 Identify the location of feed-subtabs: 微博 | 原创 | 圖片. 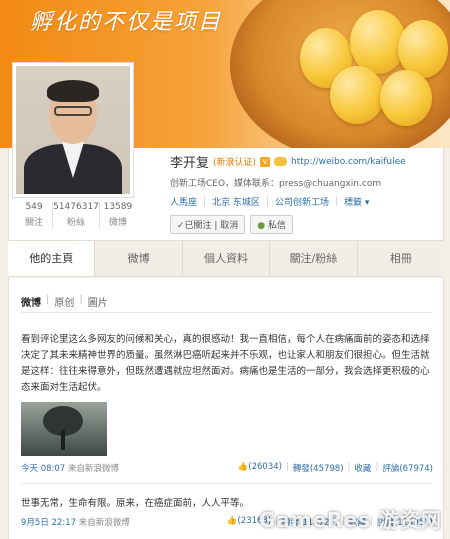
(64, 301).